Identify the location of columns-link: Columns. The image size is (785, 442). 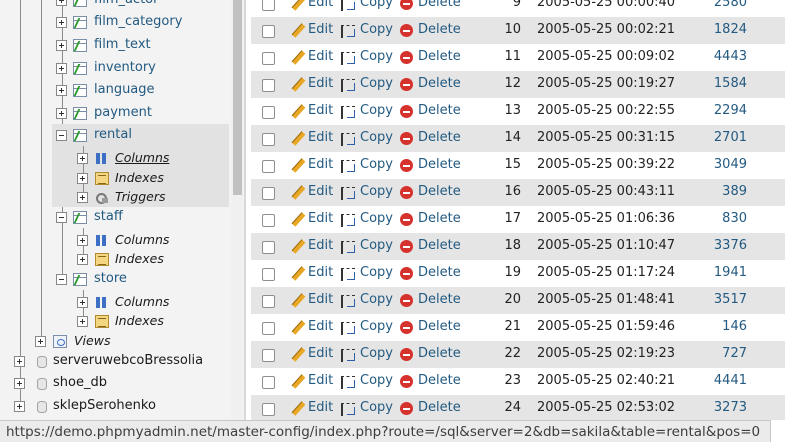
(142, 239).